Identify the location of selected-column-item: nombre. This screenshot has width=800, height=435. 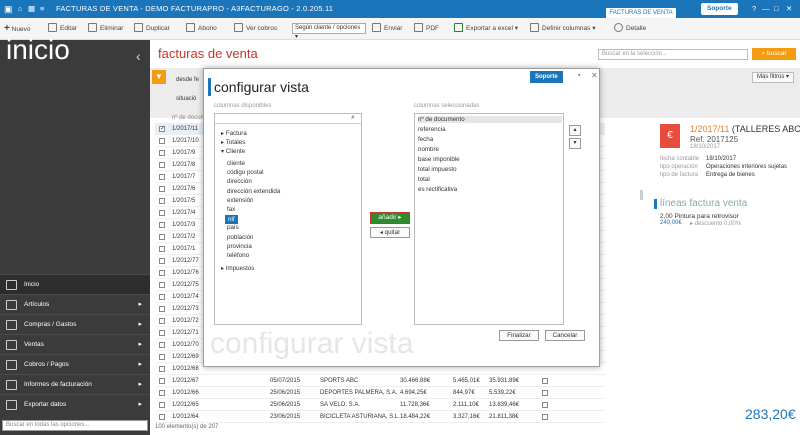
(428, 149).